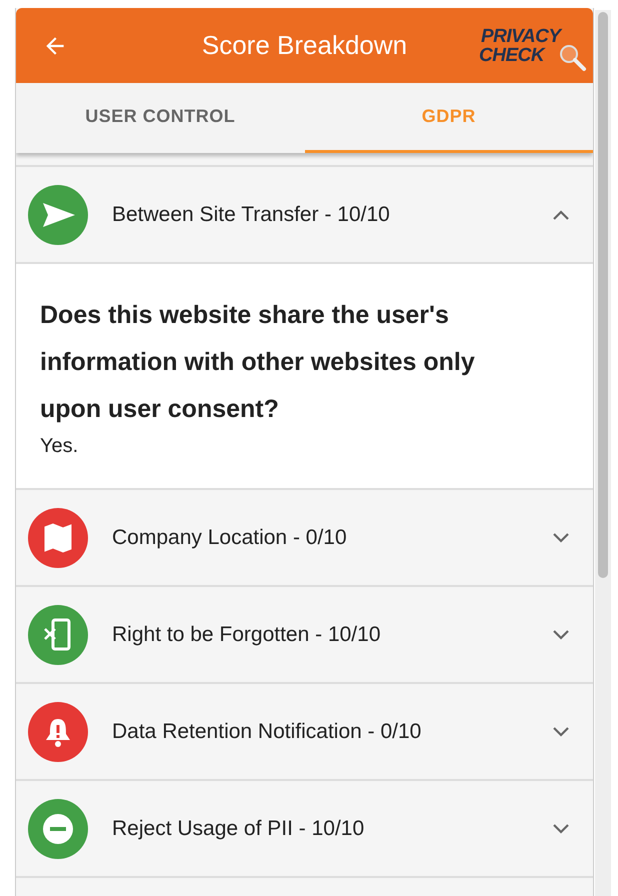 Image resolution: width=618 pixels, height=896 pixels. I want to click on scrollbar, so click(603, 453).